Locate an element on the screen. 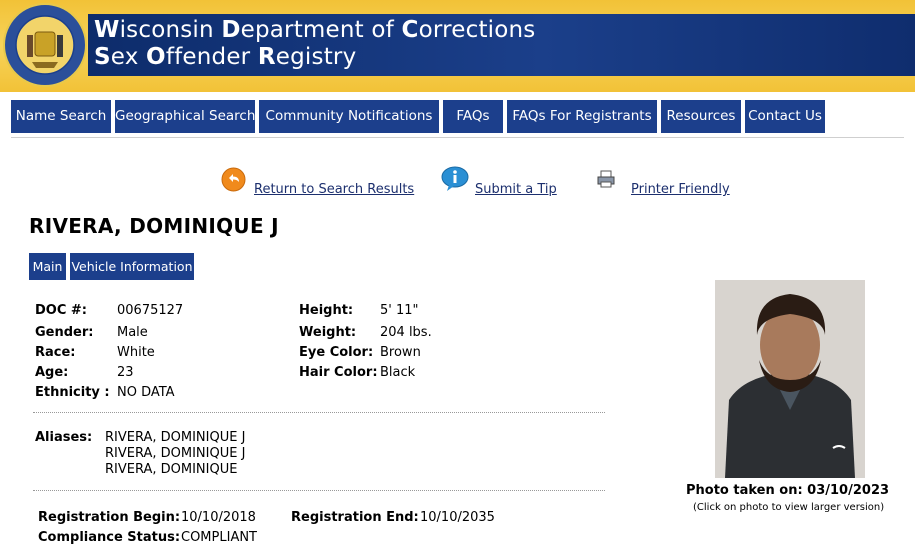  offender-name: RIVERA, DOMINIQUE J is located at coordinates (154, 226).